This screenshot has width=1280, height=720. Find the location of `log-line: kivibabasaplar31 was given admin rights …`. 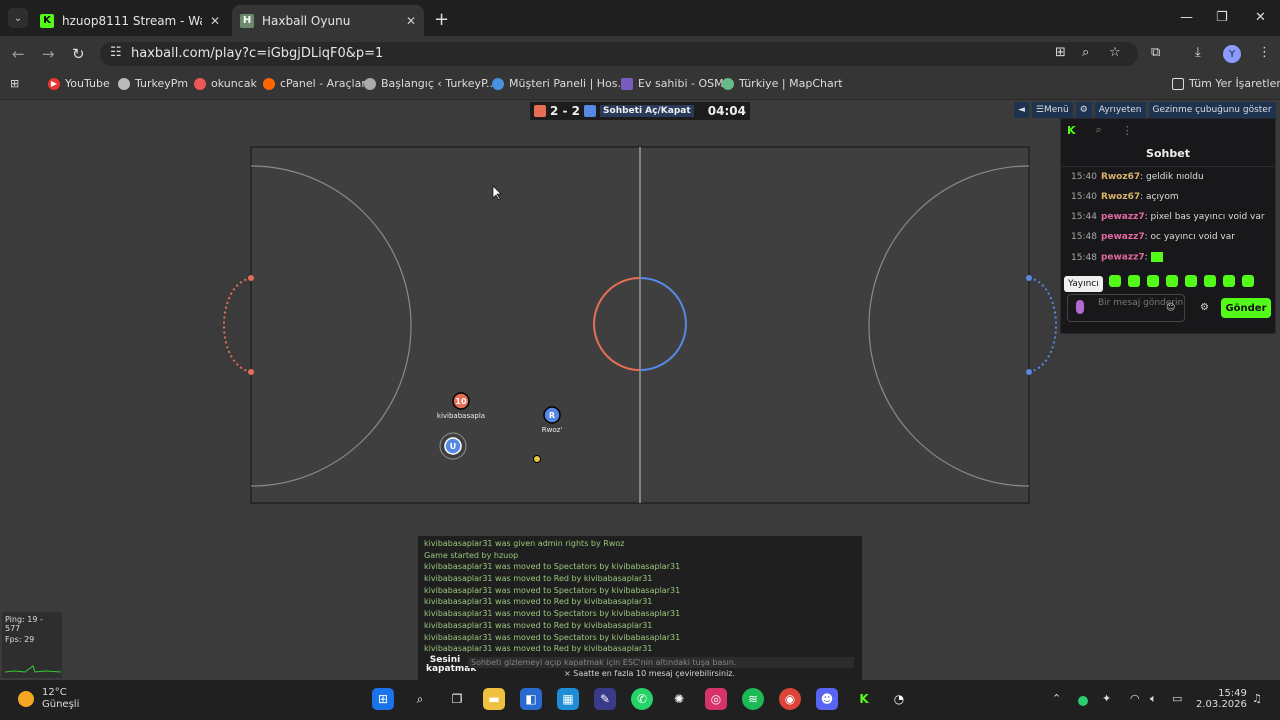

log-line: kivibabasaplar31 was given admin rights … is located at coordinates (524, 543).